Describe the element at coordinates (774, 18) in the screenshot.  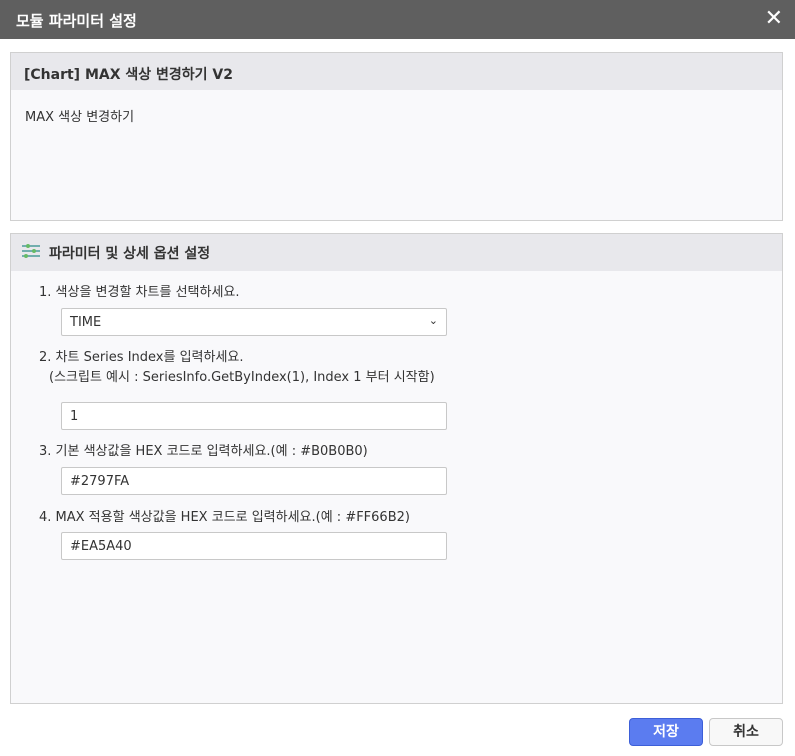
I see `close-icon: ✕` at that location.